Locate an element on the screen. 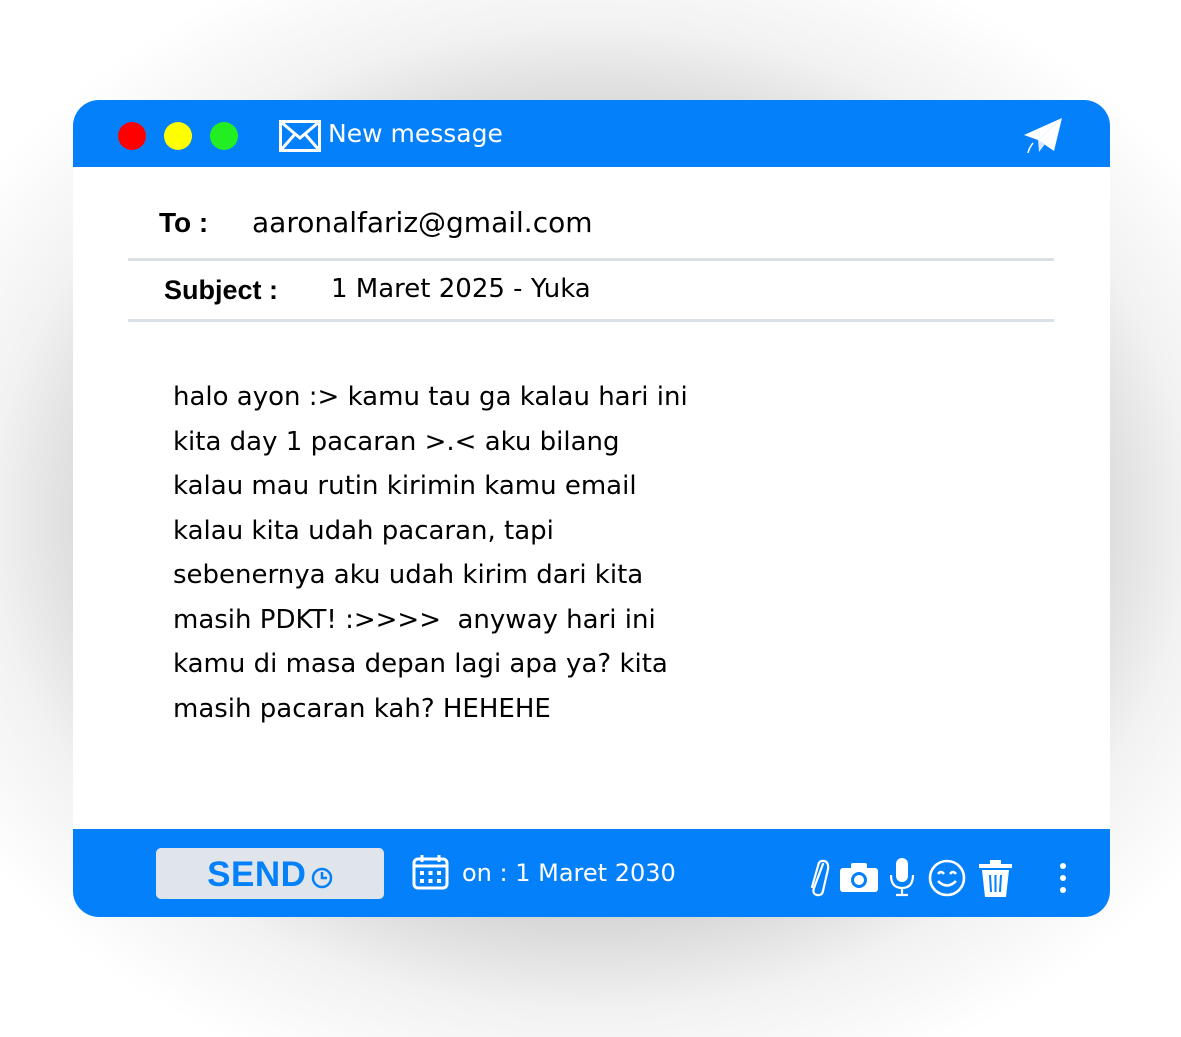 The width and height of the screenshot is (1181, 1037). maximize-window-button is located at coordinates (224, 136).